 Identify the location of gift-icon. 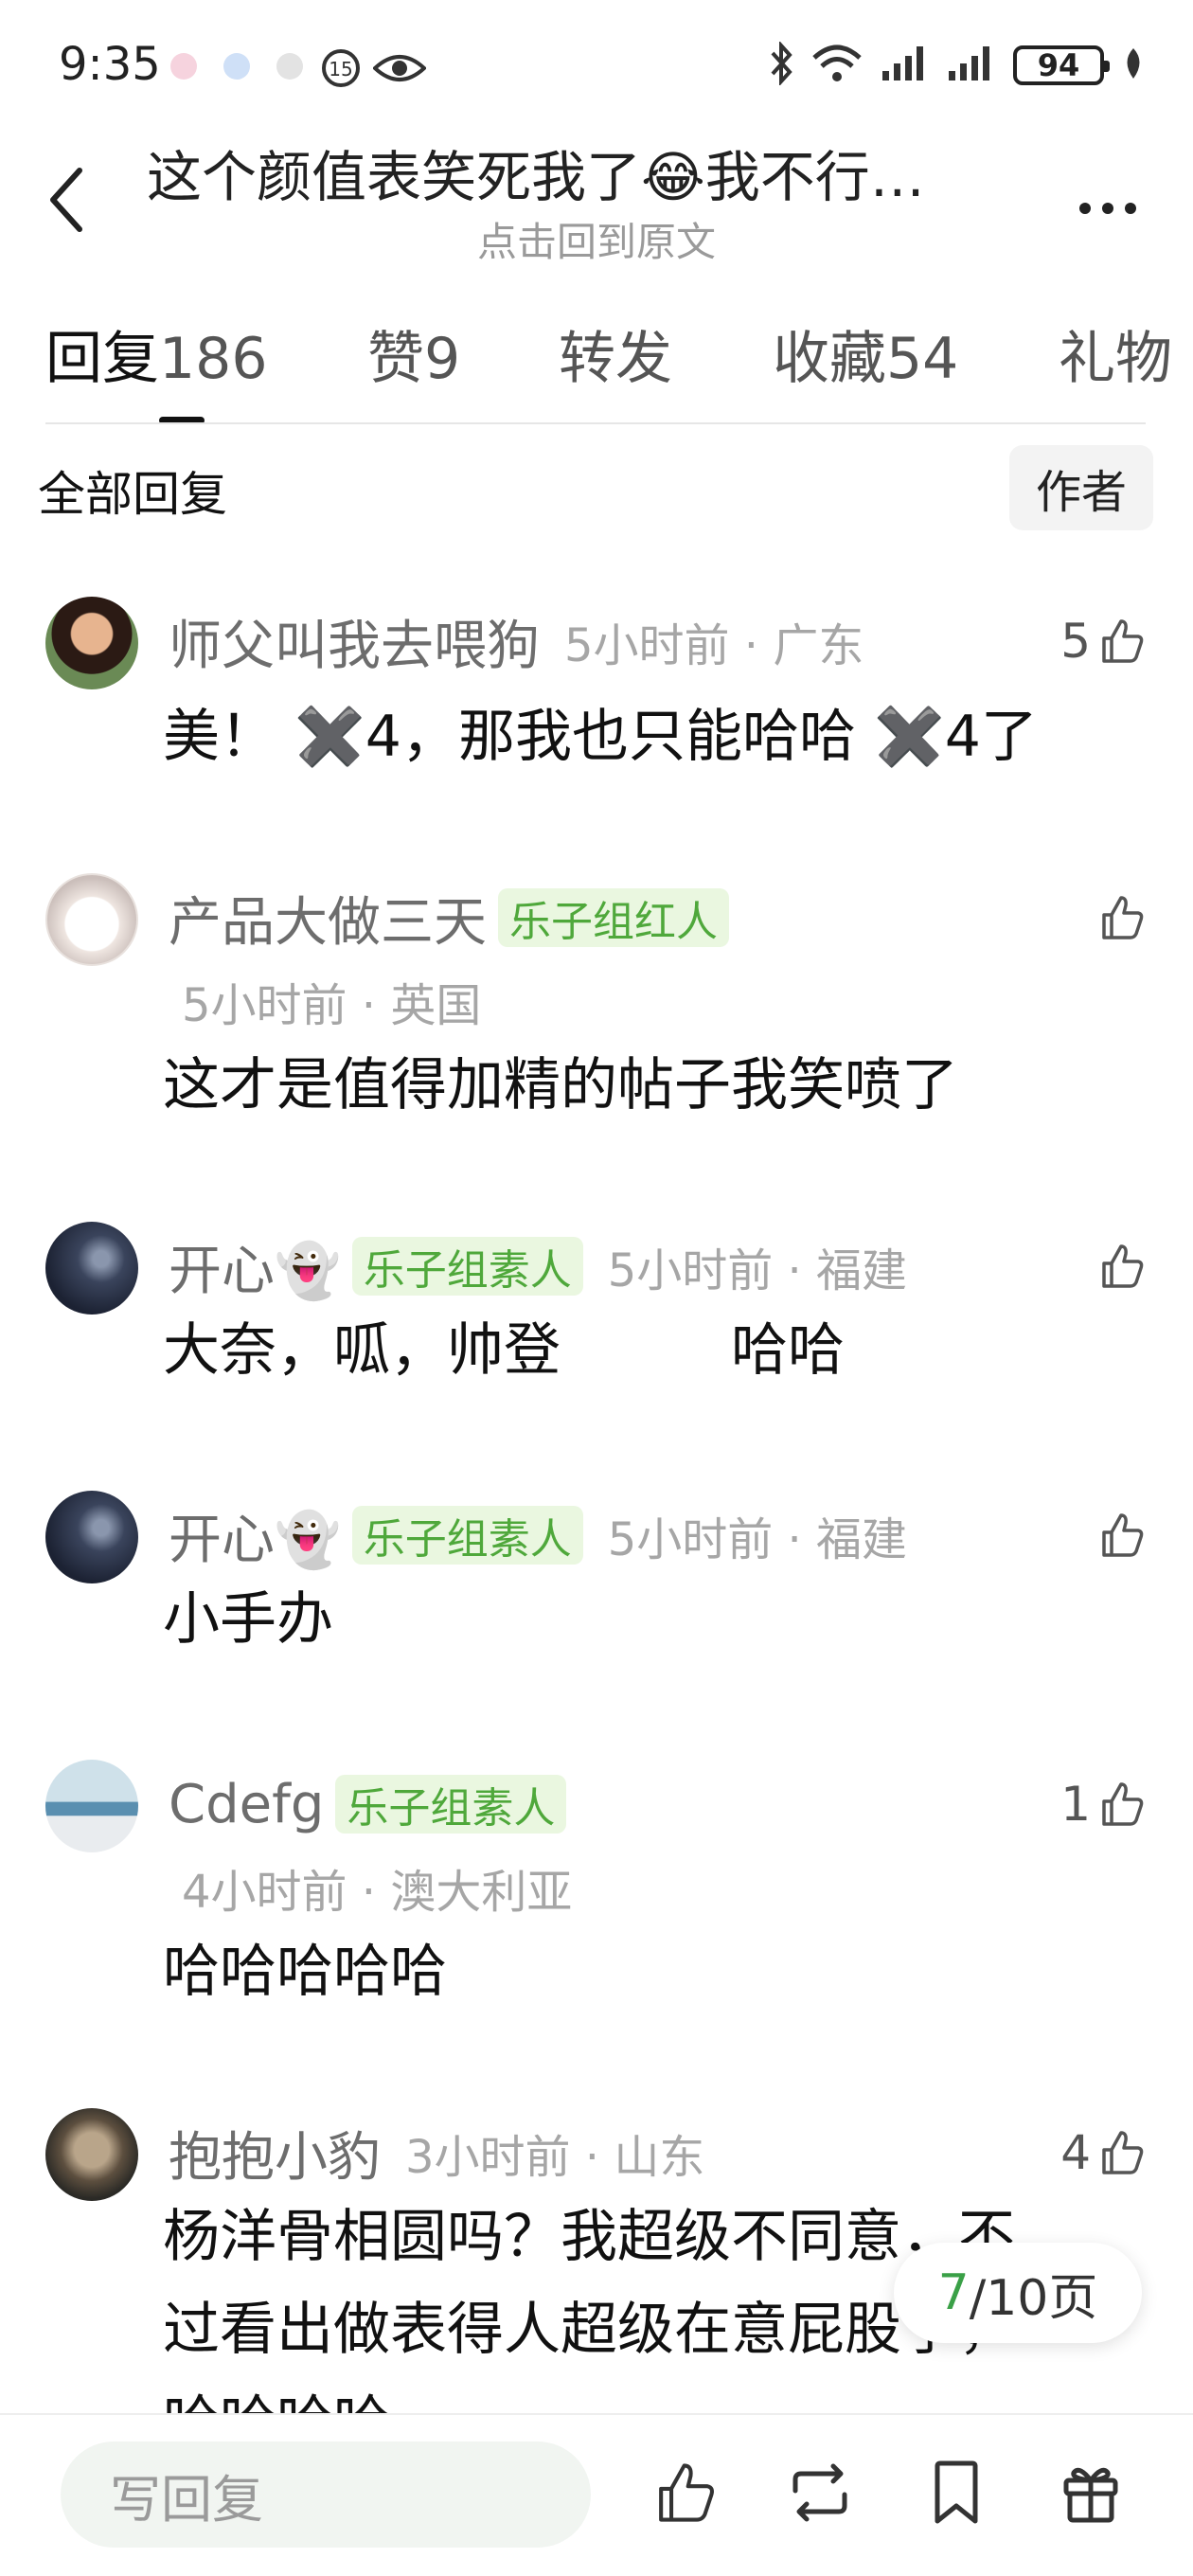
(1090, 2495).